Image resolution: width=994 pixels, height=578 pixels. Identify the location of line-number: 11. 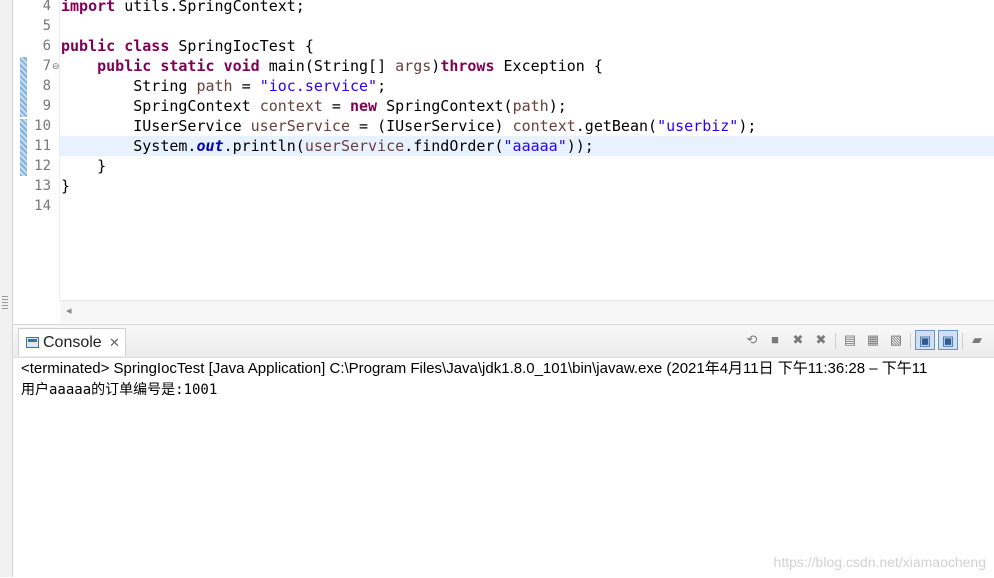
(42, 146).